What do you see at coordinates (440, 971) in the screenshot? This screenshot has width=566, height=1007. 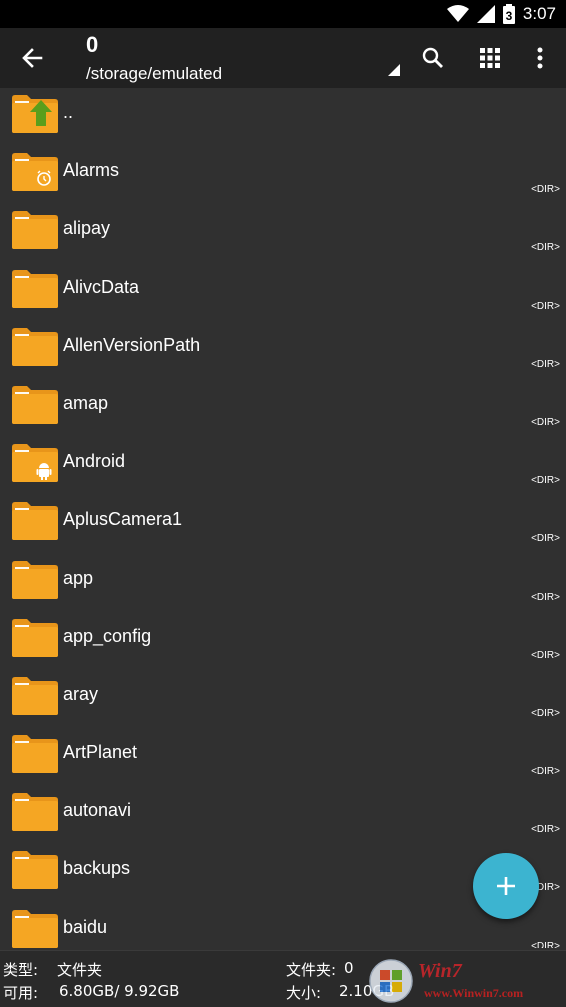 I see `watermark-text: Win7` at bounding box center [440, 971].